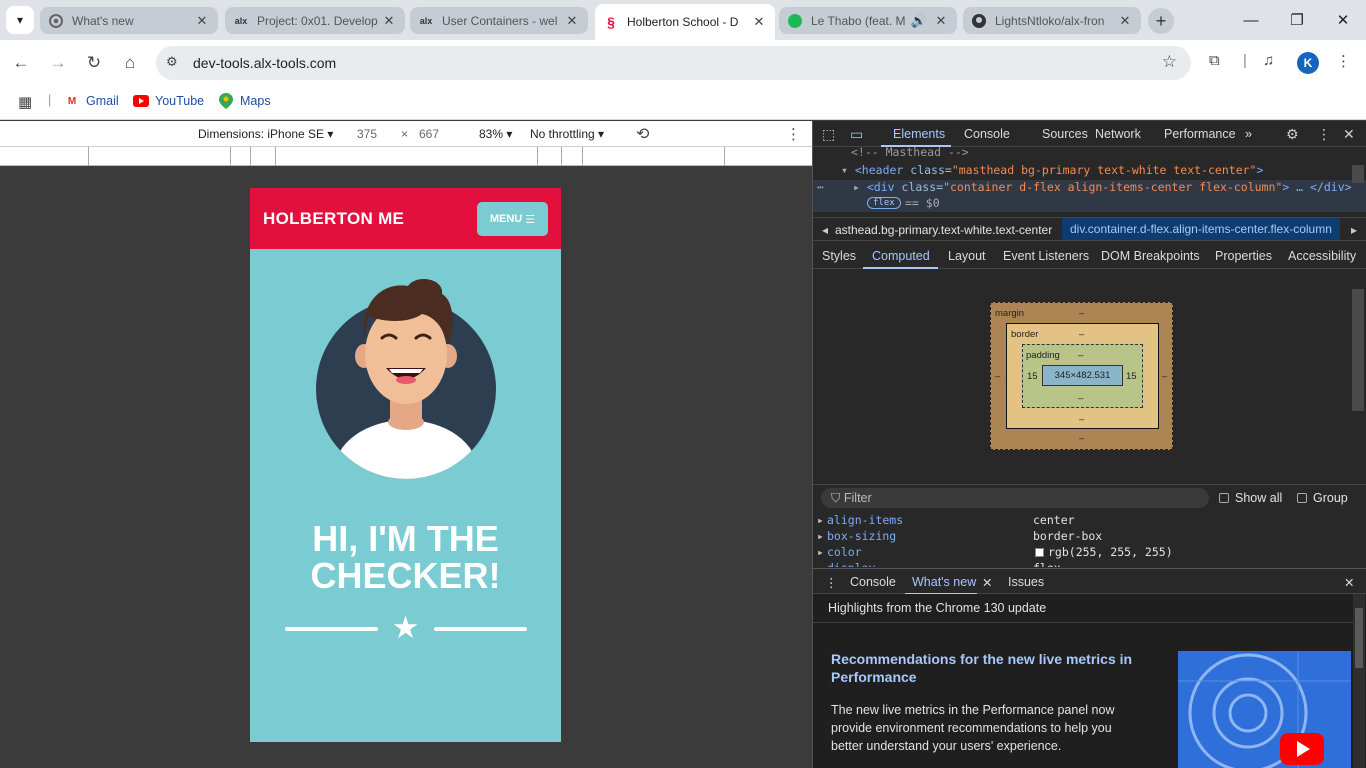 This screenshot has height=768, width=1366. I want to click on height-input: 667, so click(429, 134).